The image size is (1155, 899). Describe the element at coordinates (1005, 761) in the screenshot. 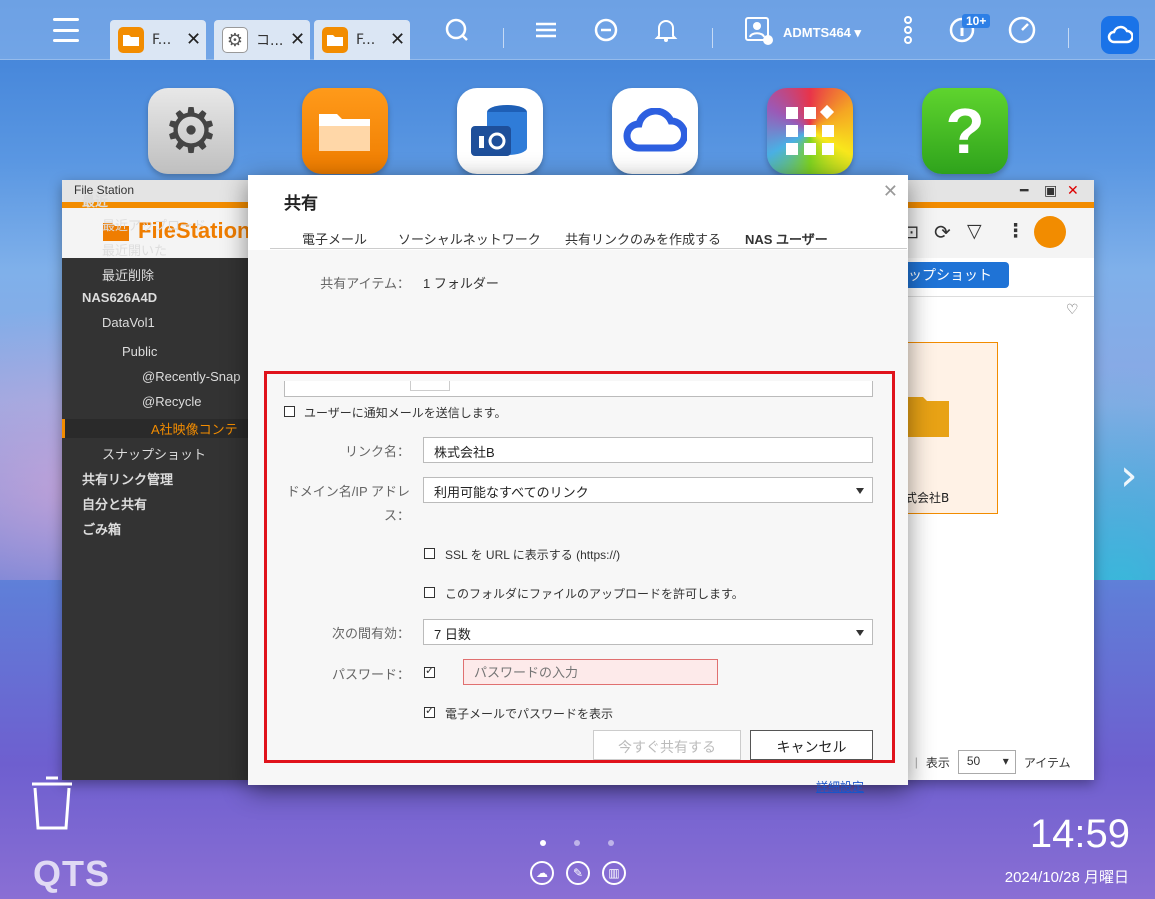

I see `chevron-down-icon: ▾` at that location.